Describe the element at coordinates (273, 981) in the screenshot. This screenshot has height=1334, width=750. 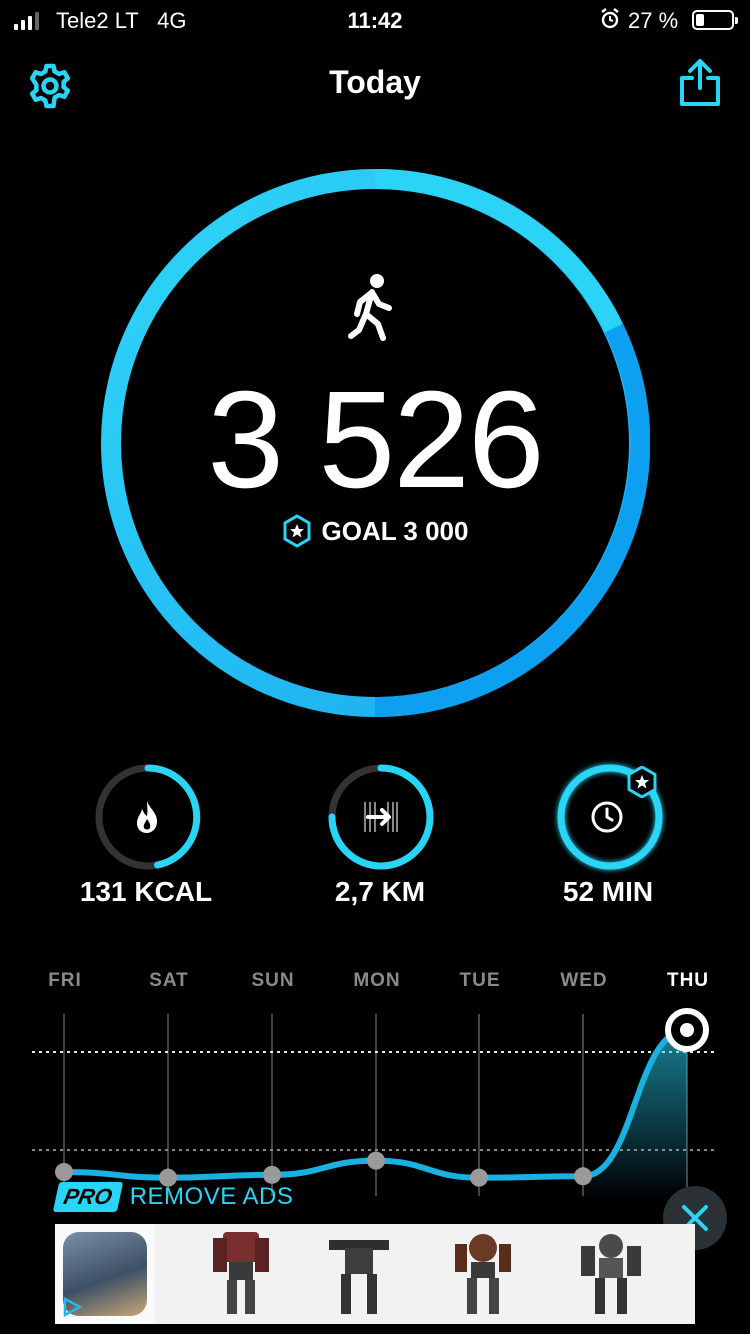
I see `day-label-sun: SUN` at that location.